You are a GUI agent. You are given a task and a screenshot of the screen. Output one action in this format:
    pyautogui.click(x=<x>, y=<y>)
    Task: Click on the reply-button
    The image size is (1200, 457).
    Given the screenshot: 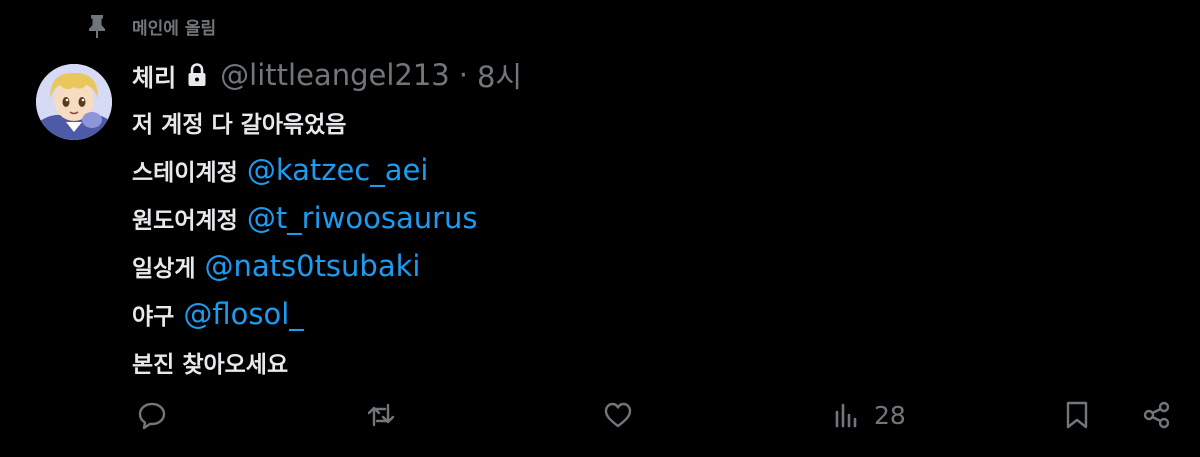 What is the action you would take?
    pyautogui.click(x=152, y=415)
    